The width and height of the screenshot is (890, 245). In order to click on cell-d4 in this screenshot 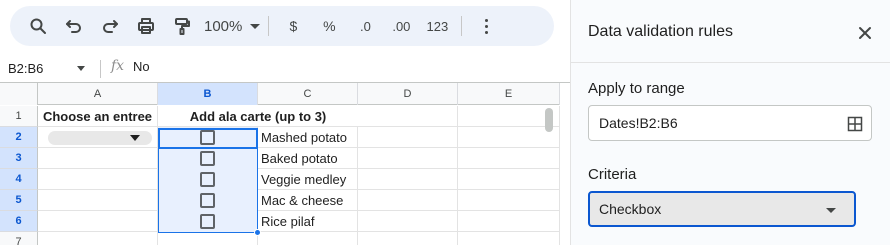, I will do `click(408, 179)`.